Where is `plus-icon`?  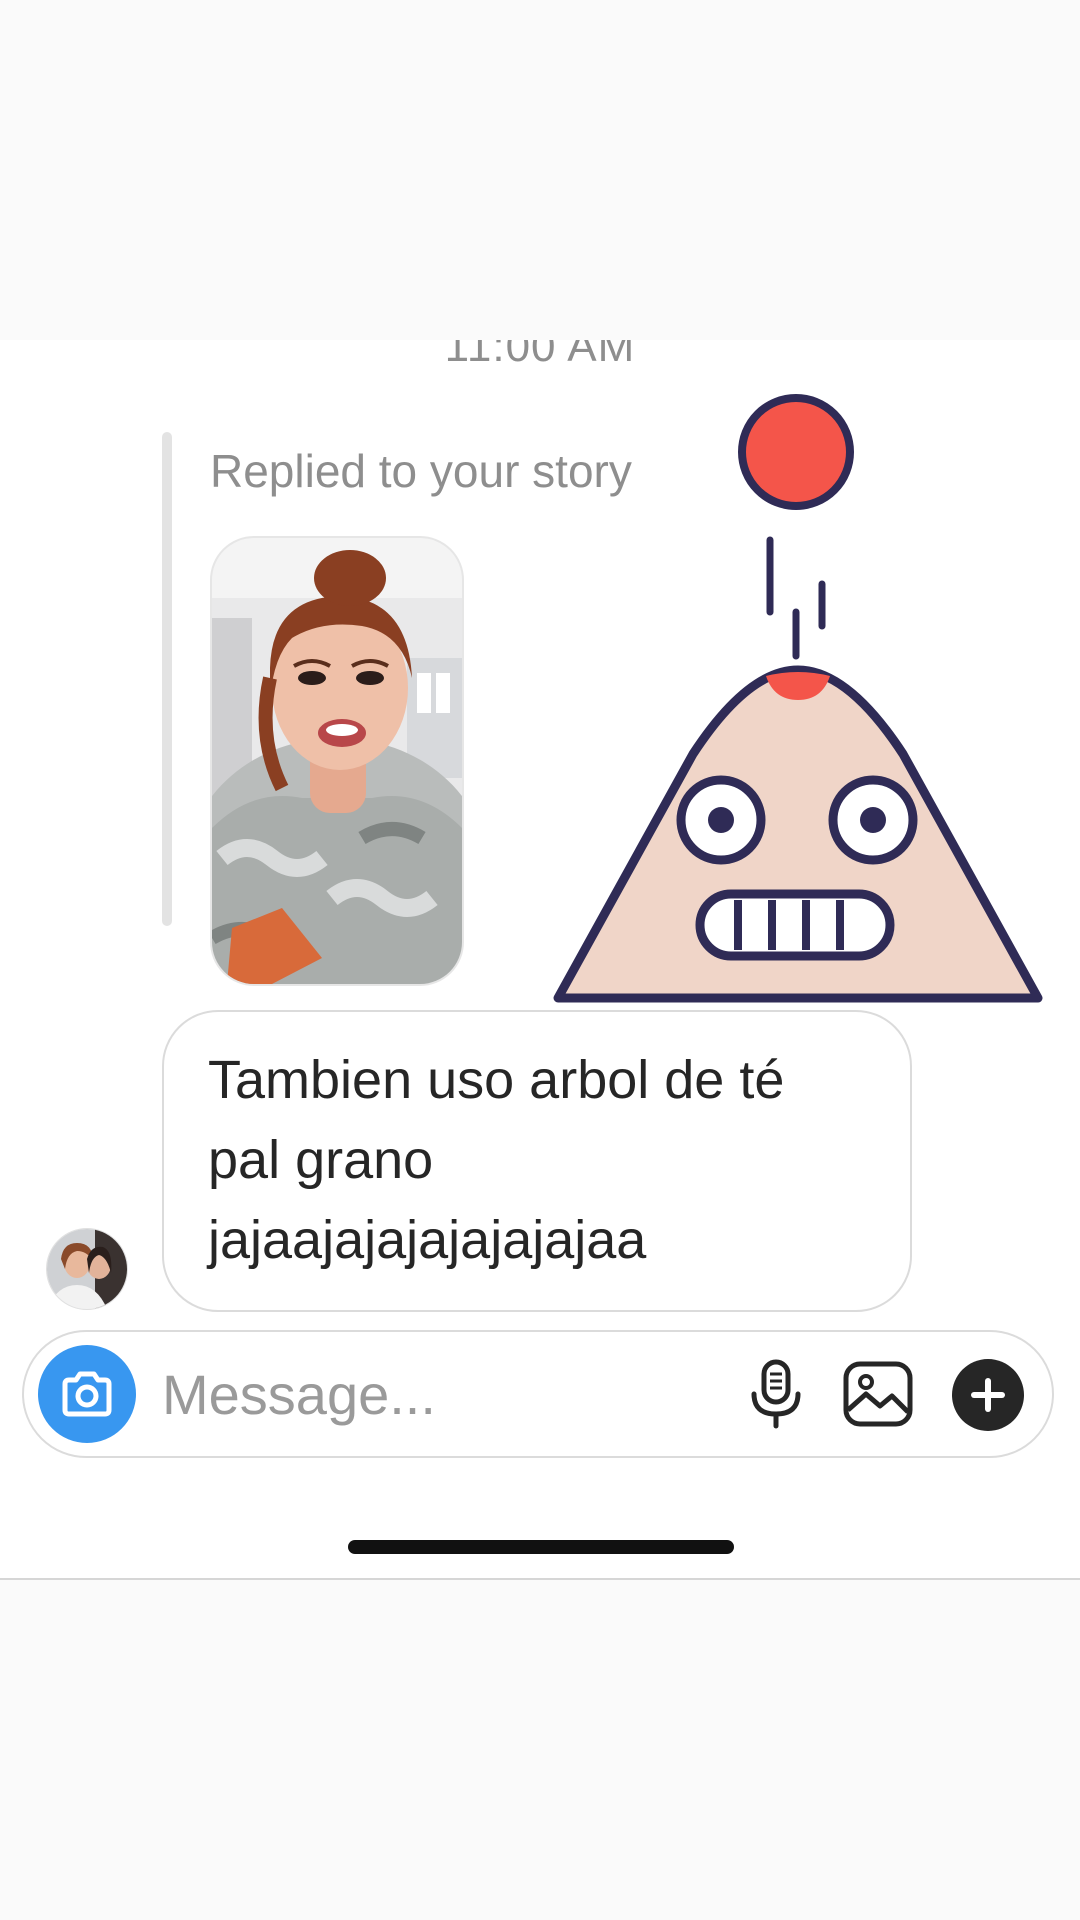
plus-icon is located at coordinates (988, 1395).